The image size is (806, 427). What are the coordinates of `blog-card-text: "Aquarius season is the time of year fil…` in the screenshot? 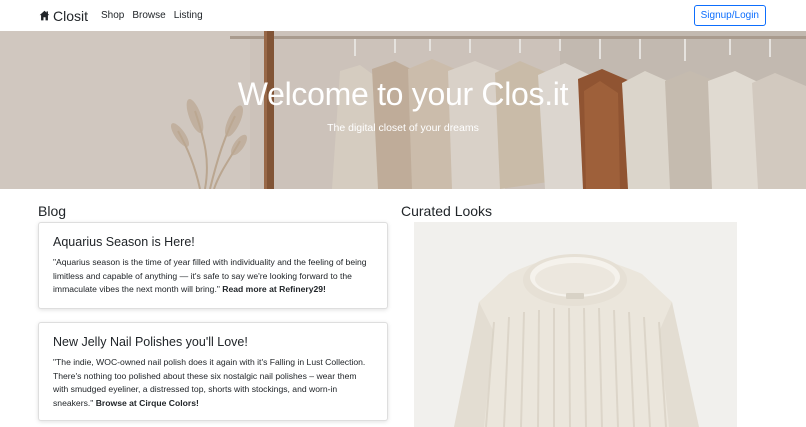 It's located at (213, 276).